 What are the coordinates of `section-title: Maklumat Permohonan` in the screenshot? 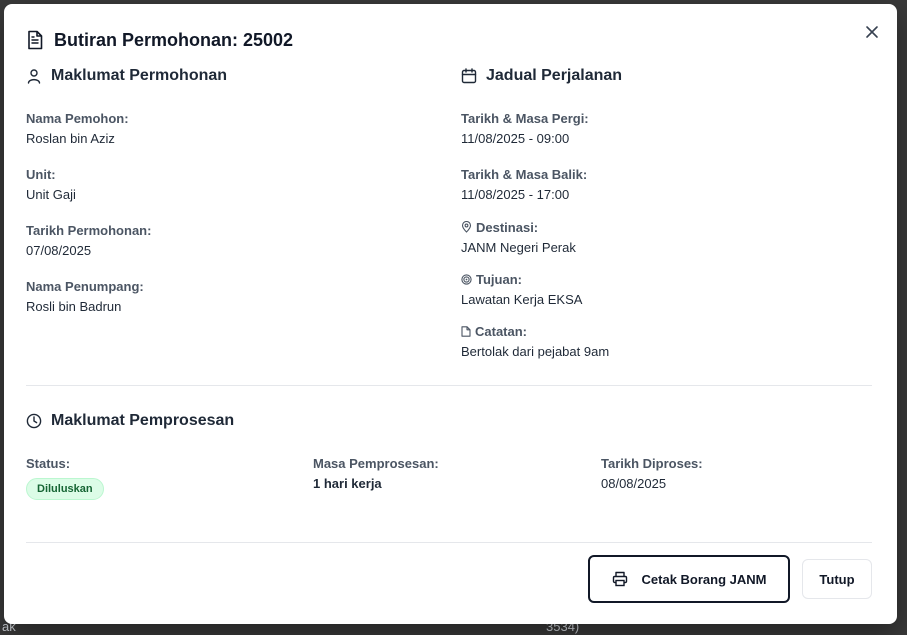 It's located at (139, 75).